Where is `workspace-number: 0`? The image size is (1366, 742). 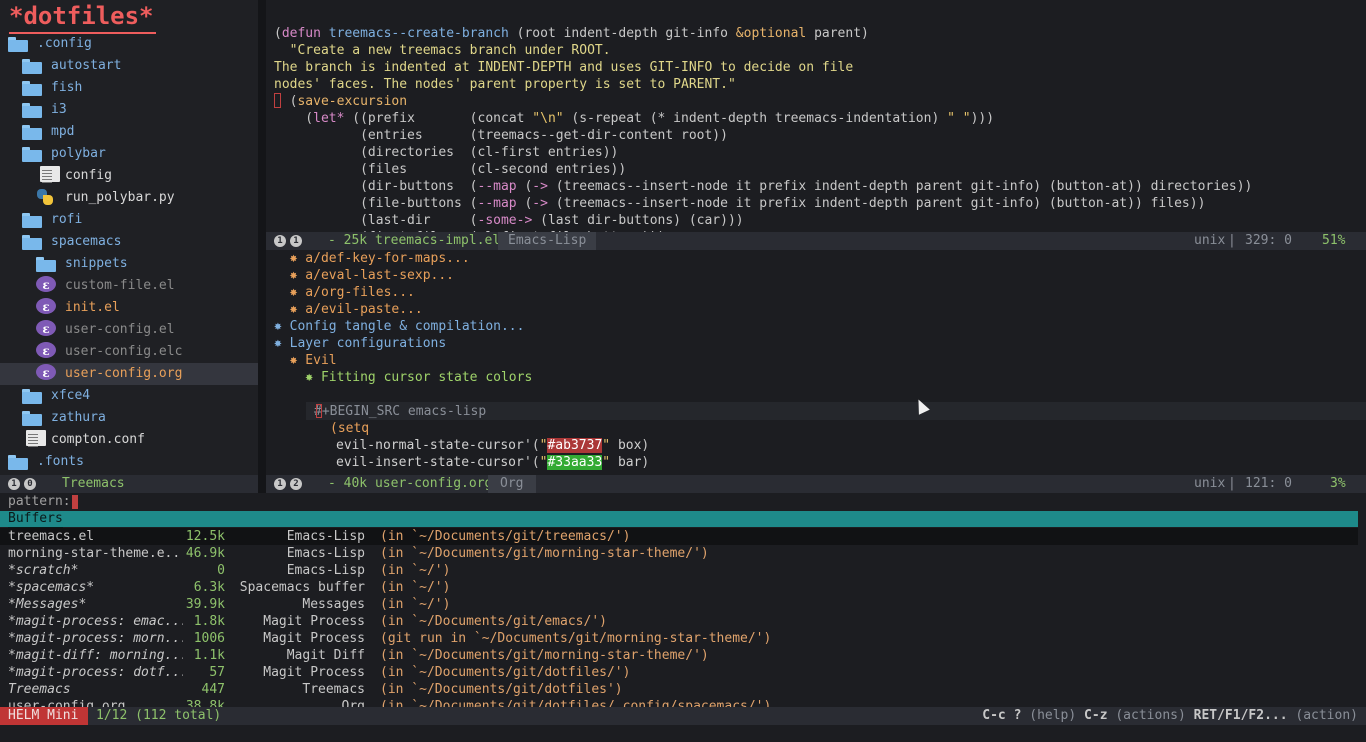
workspace-number: 0 is located at coordinates (30, 484).